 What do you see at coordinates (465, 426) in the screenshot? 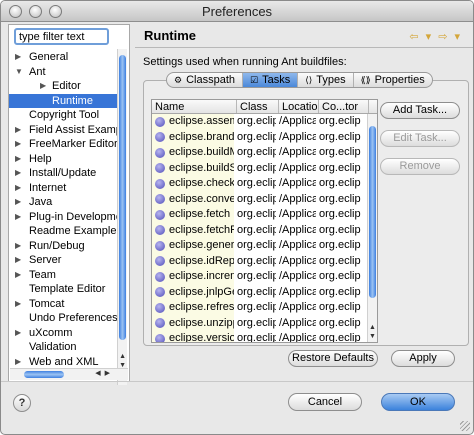
I see `resize-grip-icon` at bounding box center [465, 426].